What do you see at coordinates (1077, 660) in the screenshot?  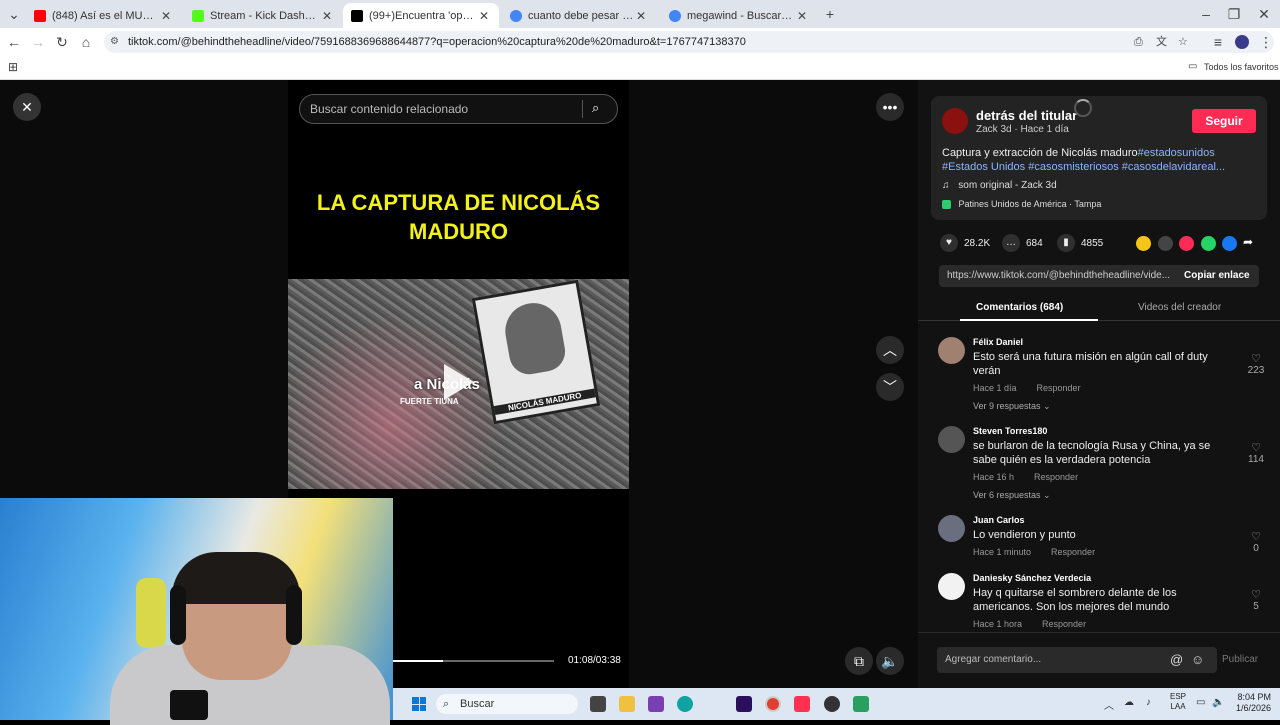 I see `comment-input: Agregar comentario... @ ☺` at bounding box center [1077, 660].